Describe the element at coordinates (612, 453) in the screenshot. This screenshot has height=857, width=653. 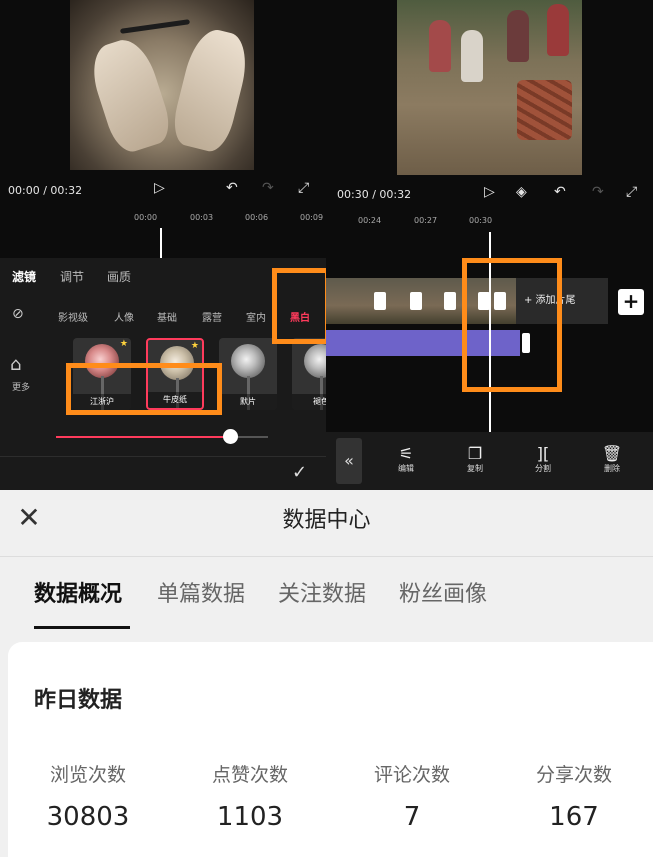
I see `trash-icon: 🗑` at that location.